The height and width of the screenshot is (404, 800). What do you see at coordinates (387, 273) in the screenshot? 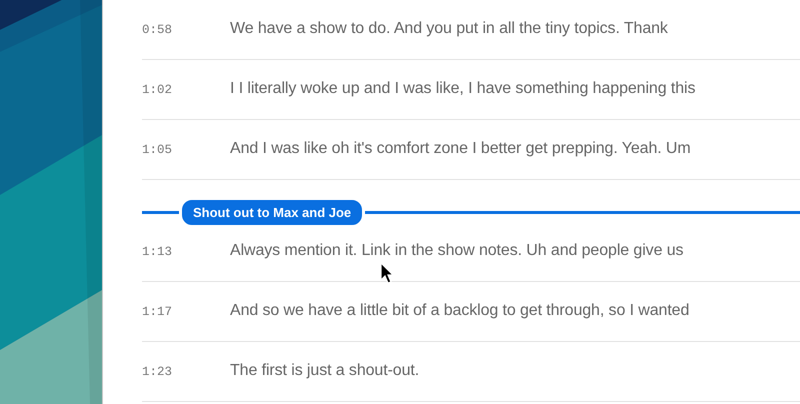
I see `cursor-icon` at bounding box center [387, 273].